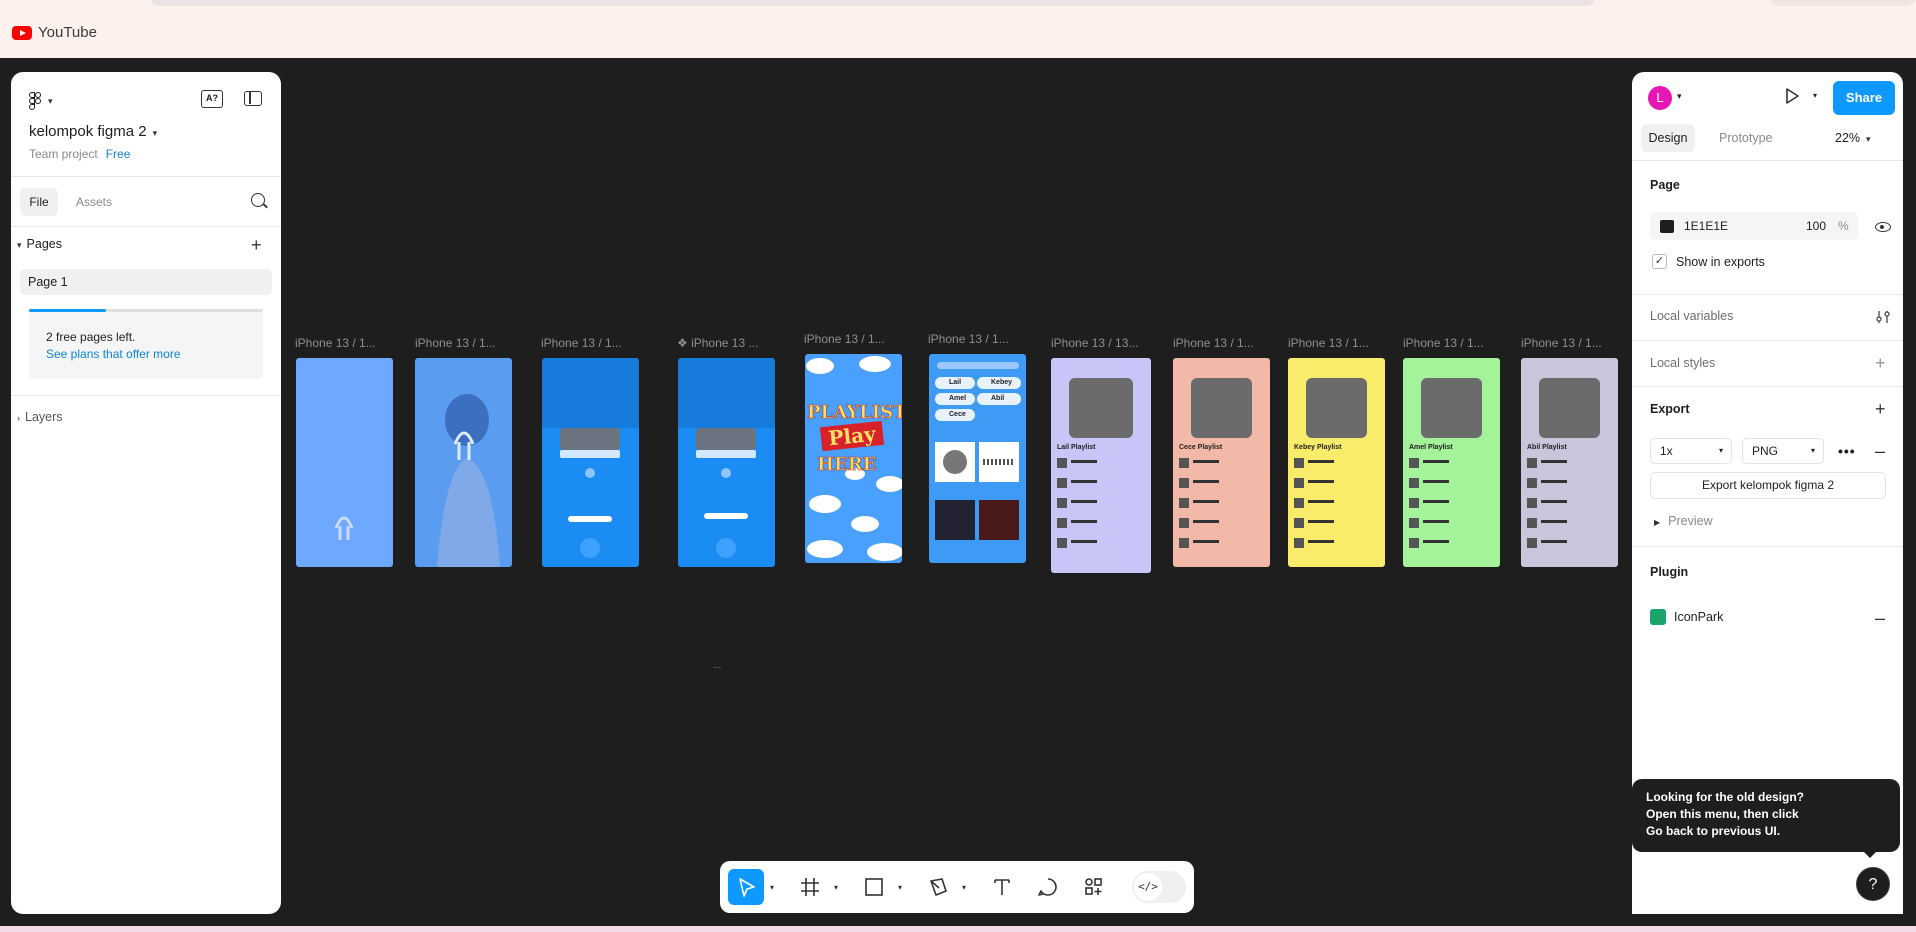 This screenshot has width=1916, height=932. I want to click on playlist-cover, so click(1101, 408).